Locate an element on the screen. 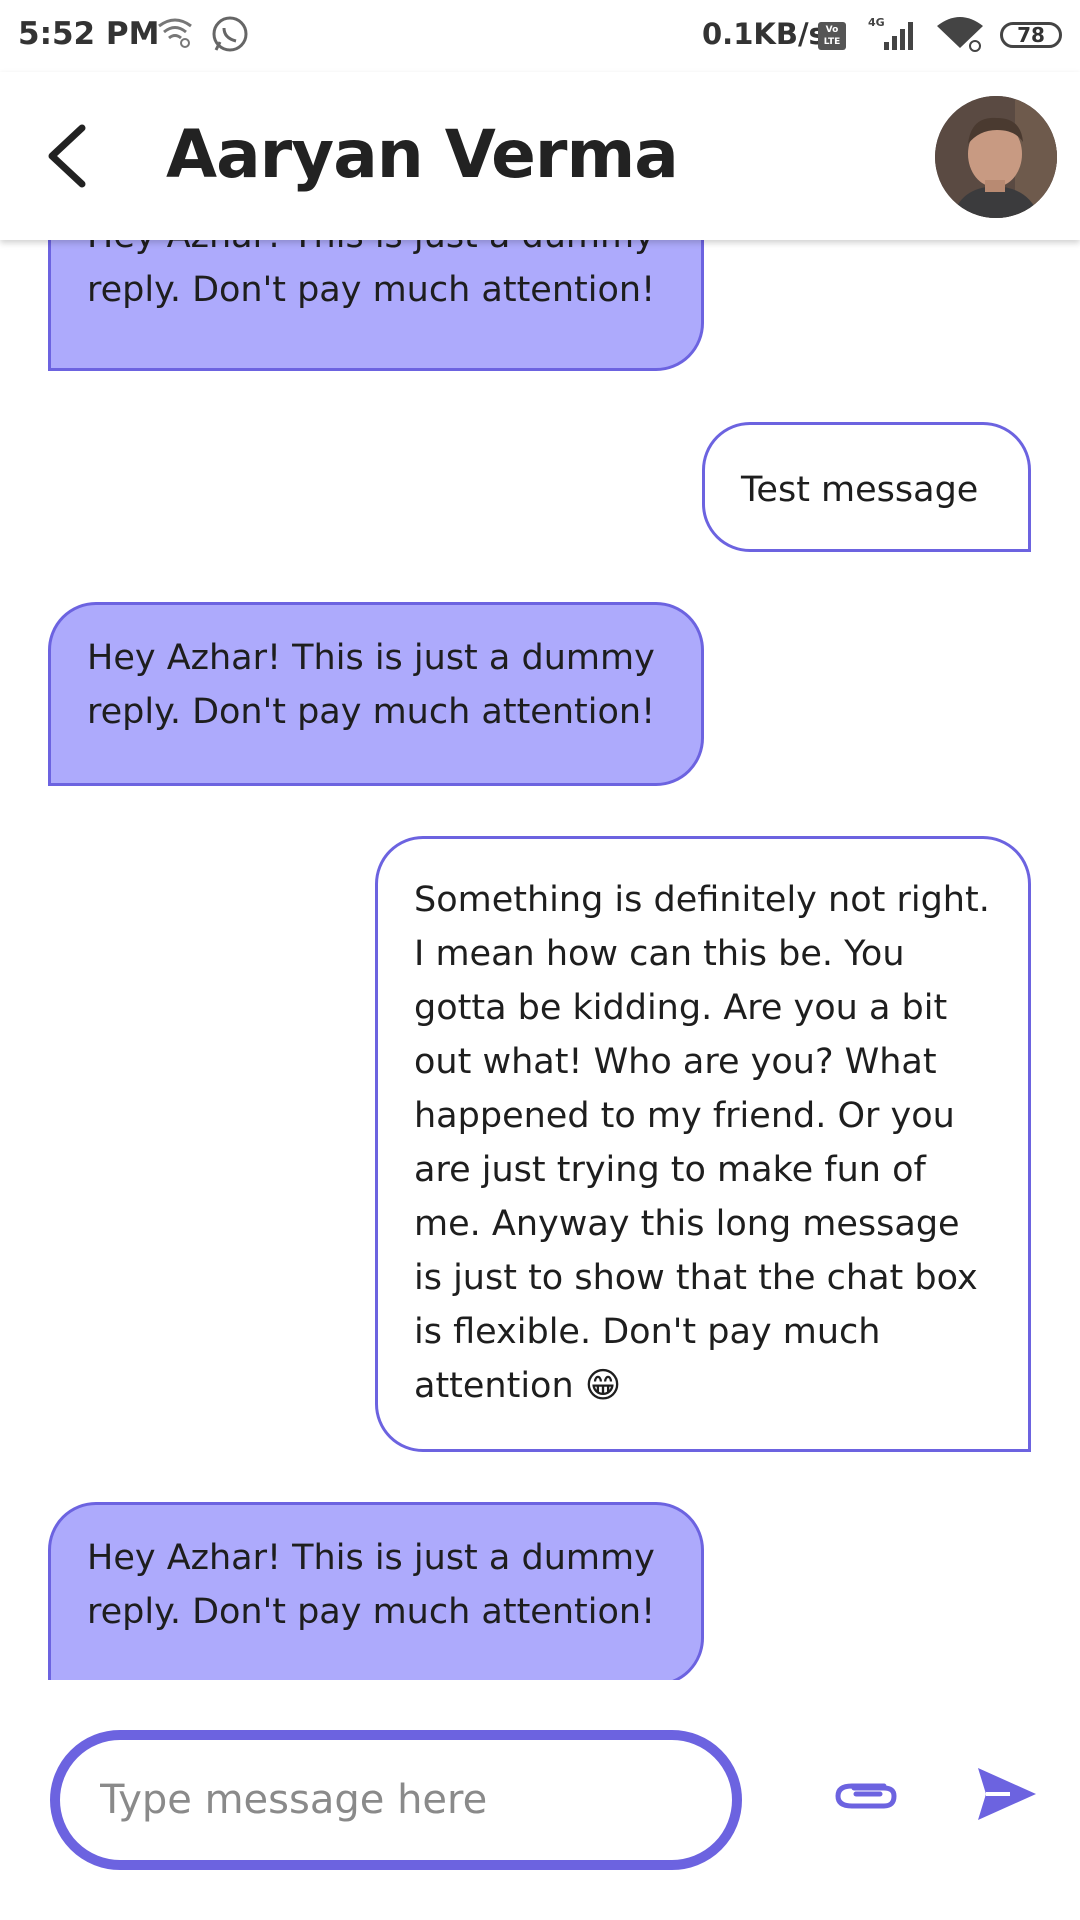 Image resolution: width=1080 pixels, height=1920 pixels. network-speed: 0.1KB/s is located at coordinates (764, 34).